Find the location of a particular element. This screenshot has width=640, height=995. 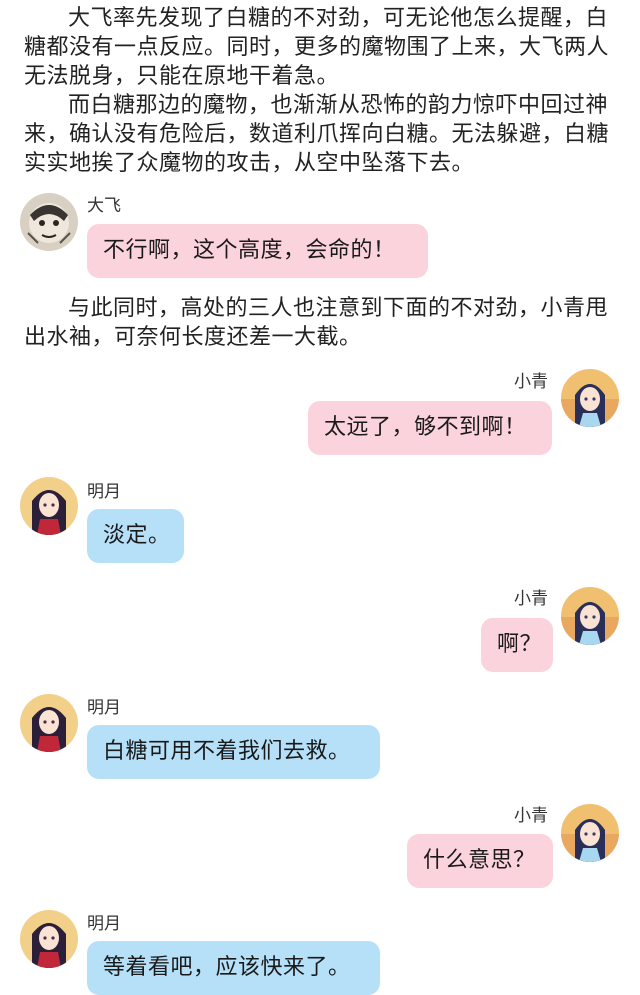

dafei-avatar is located at coordinates (49, 222).